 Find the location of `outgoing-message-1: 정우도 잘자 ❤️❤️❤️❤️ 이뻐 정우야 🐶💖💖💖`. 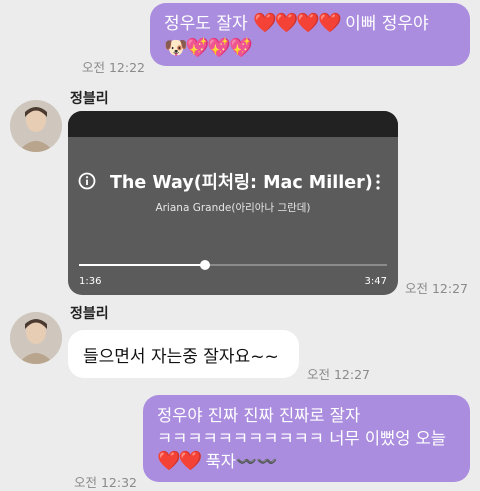

outgoing-message-1: 정우도 잘자 ❤️❤️❤️❤️ 이뻐 정우야 🐶💖💖💖 is located at coordinates (310, 34).